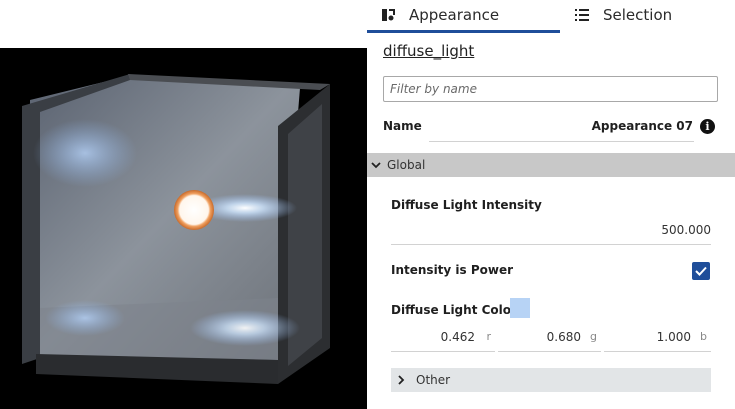 The height and width of the screenshot is (409, 735). What do you see at coordinates (376, 165) in the screenshot?
I see `chevron-down-icon` at bounding box center [376, 165].